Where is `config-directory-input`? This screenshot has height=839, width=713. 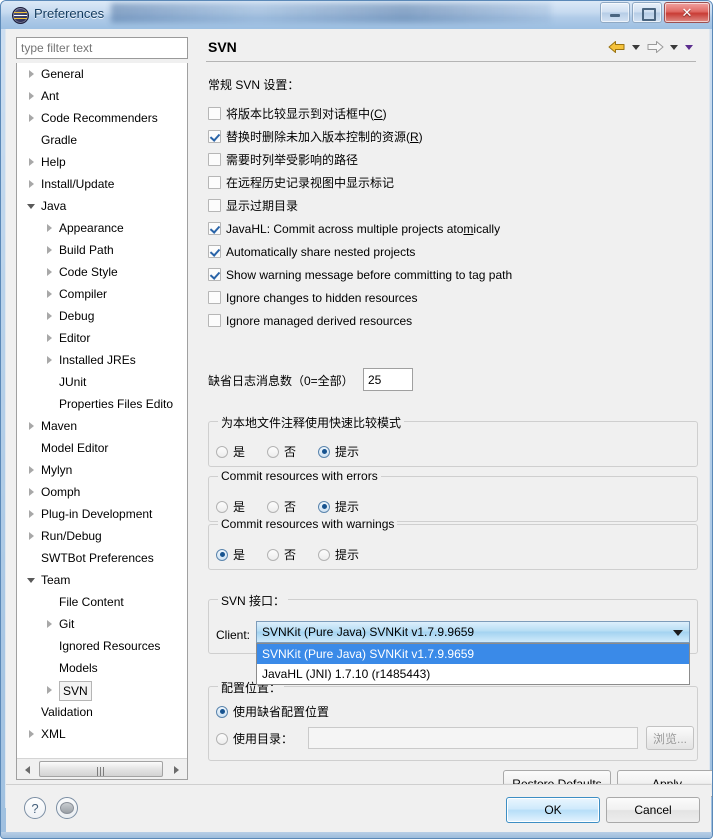
config-directory-input is located at coordinates (473, 738).